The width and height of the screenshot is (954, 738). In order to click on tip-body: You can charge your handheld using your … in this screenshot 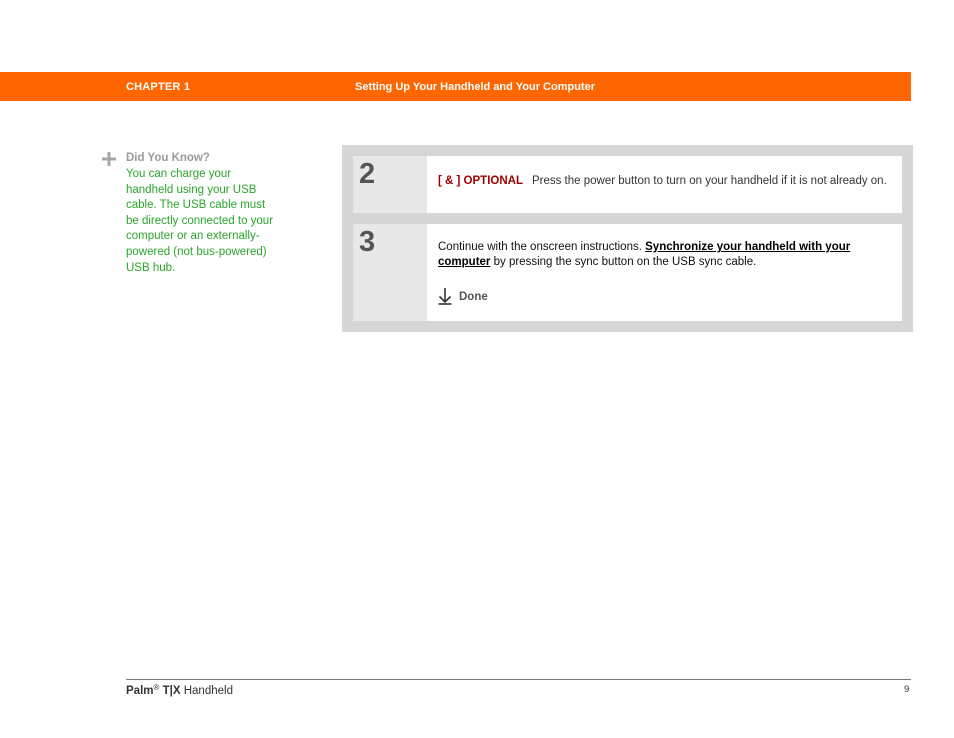, I will do `click(200, 221)`.